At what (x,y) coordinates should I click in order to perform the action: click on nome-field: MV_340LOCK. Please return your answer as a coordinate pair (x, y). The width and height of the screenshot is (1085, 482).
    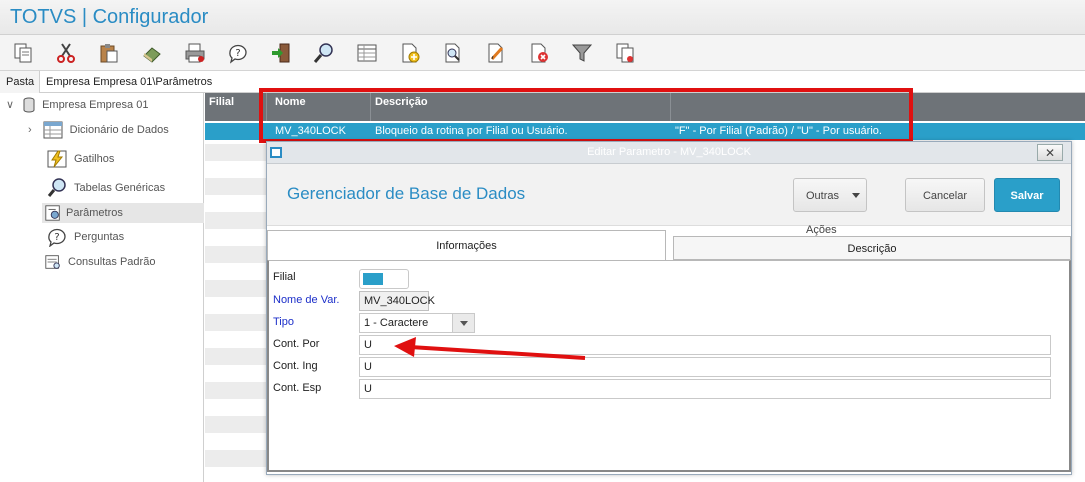
    Looking at the image, I should click on (397, 301).